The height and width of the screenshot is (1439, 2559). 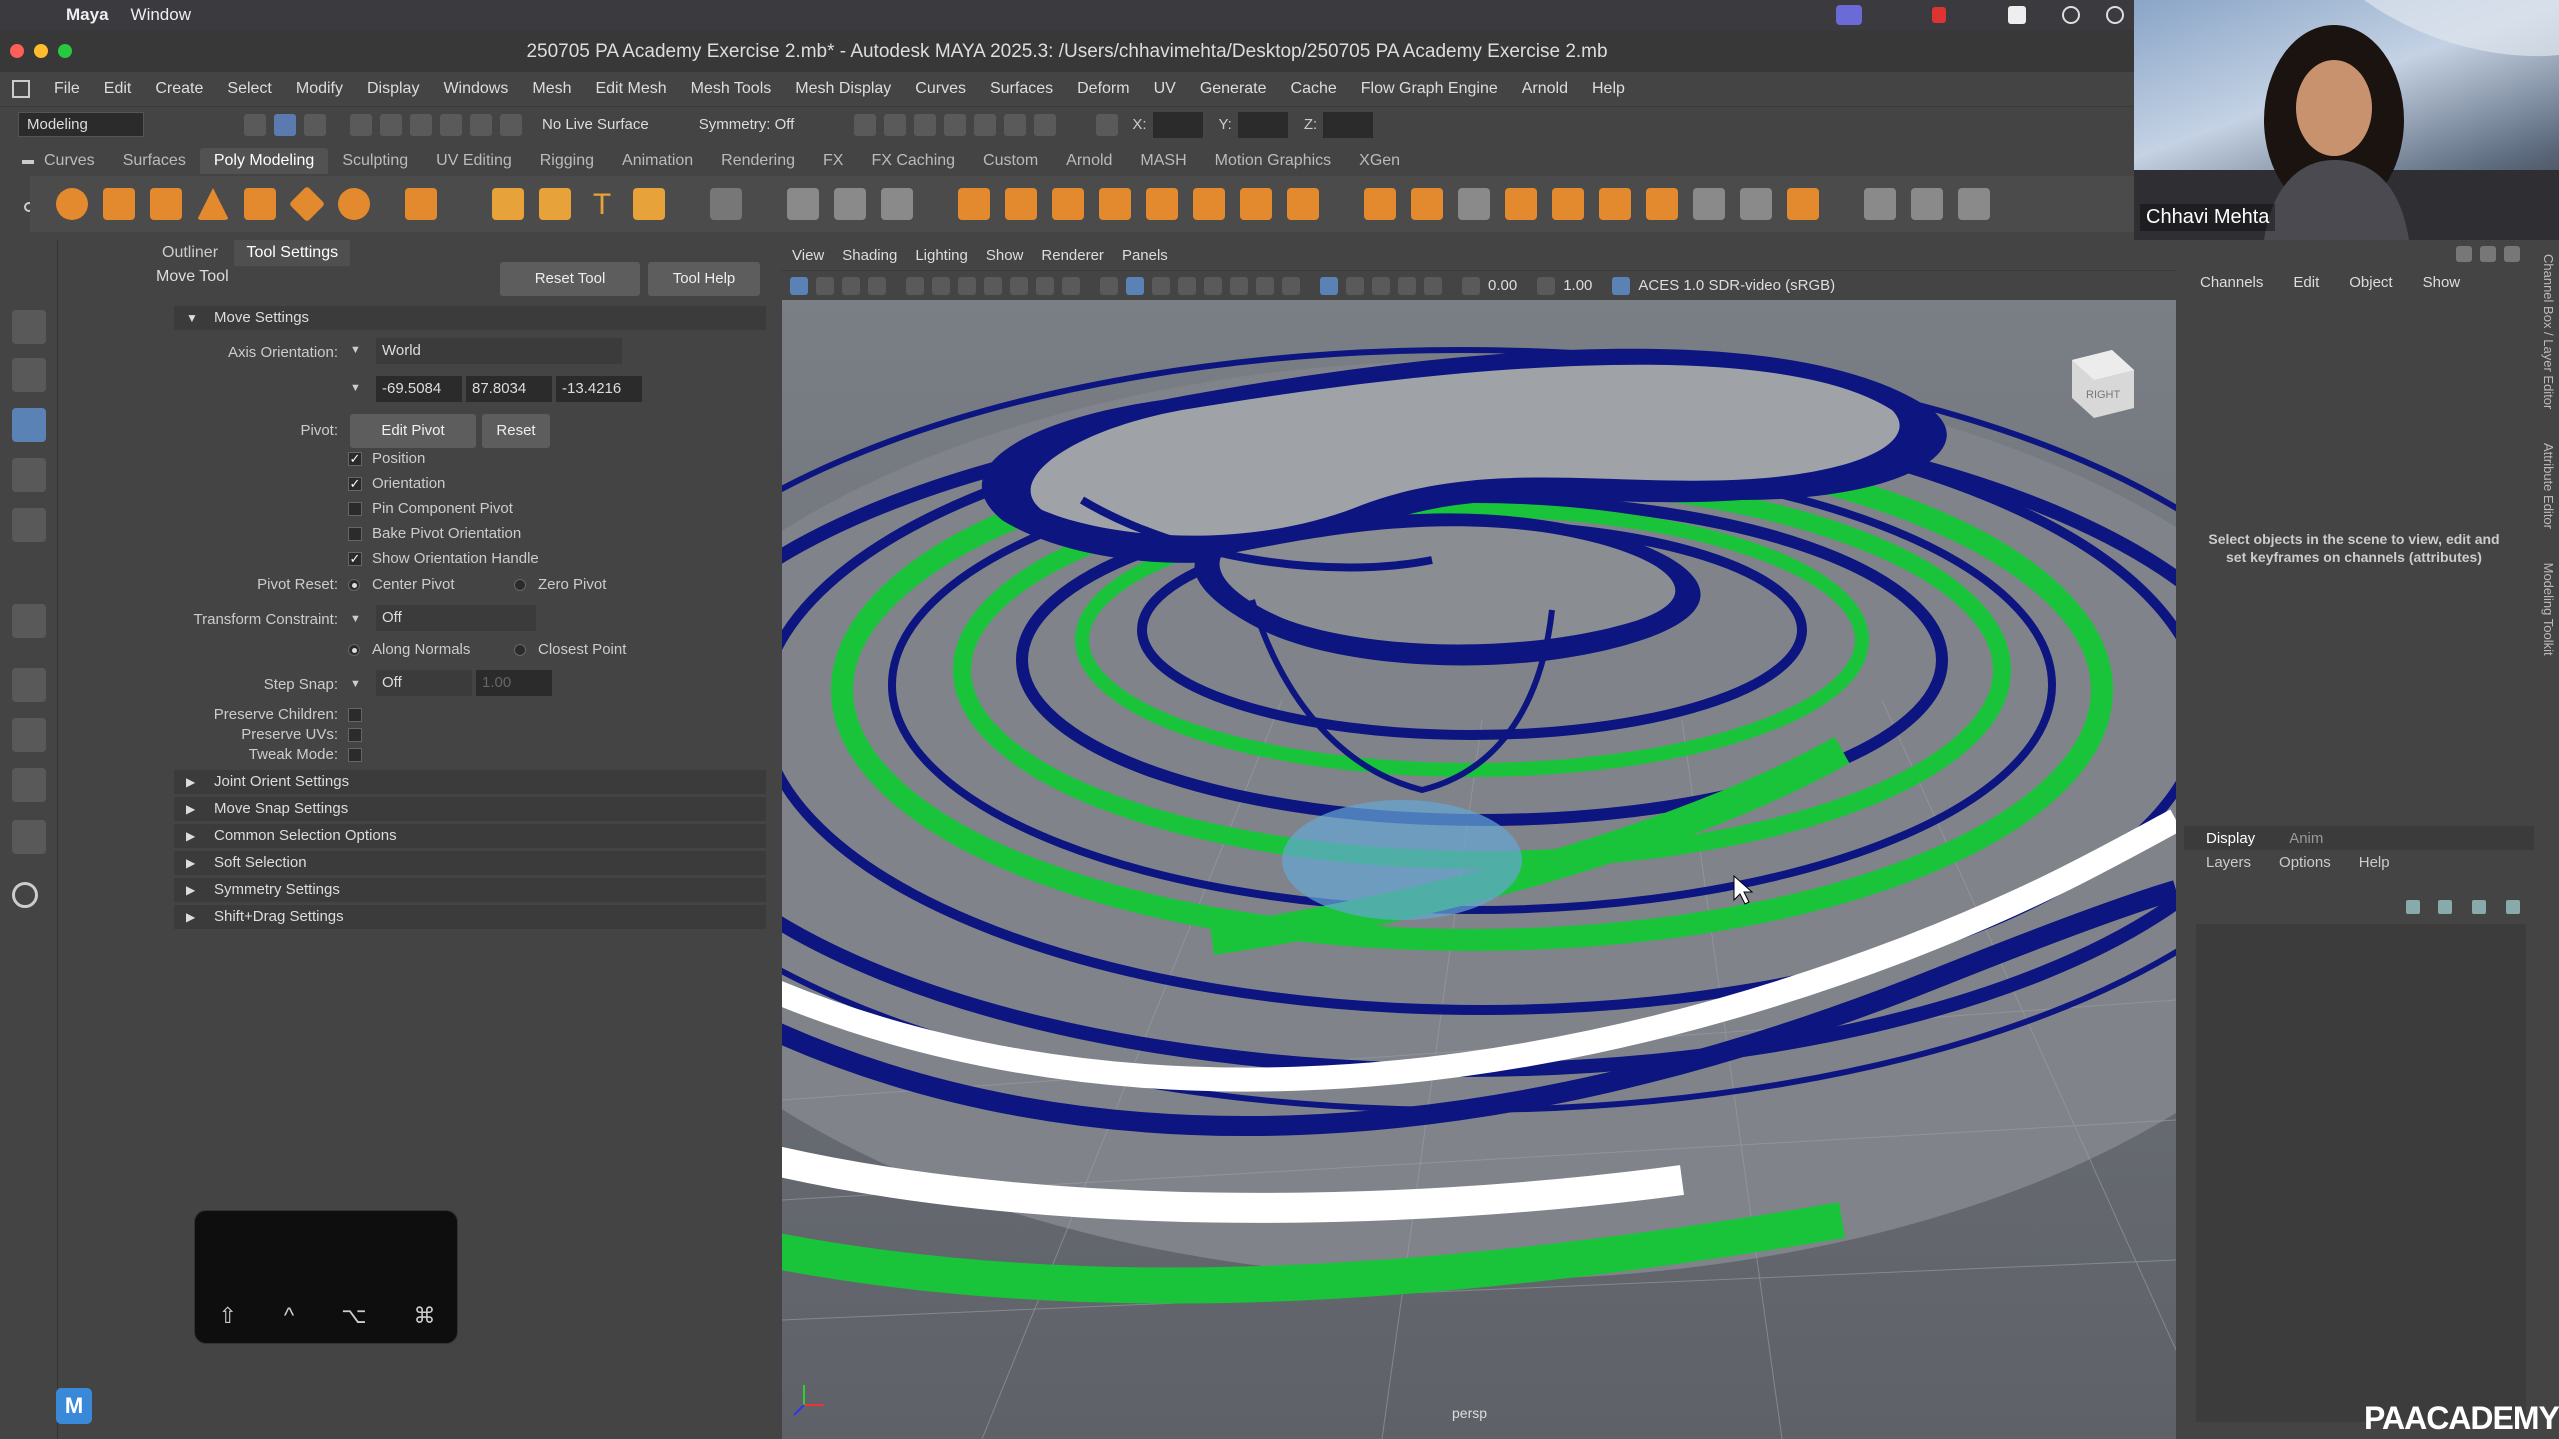 What do you see at coordinates (967, 285) in the screenshot?
I see `resolution-gate-icon` at bounding box center [967, 285].